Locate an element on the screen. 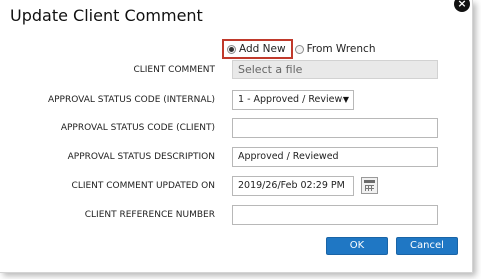 The width and height of the screenshot is (481, 279). ok-button: OK is located at coordinates (357, 246).